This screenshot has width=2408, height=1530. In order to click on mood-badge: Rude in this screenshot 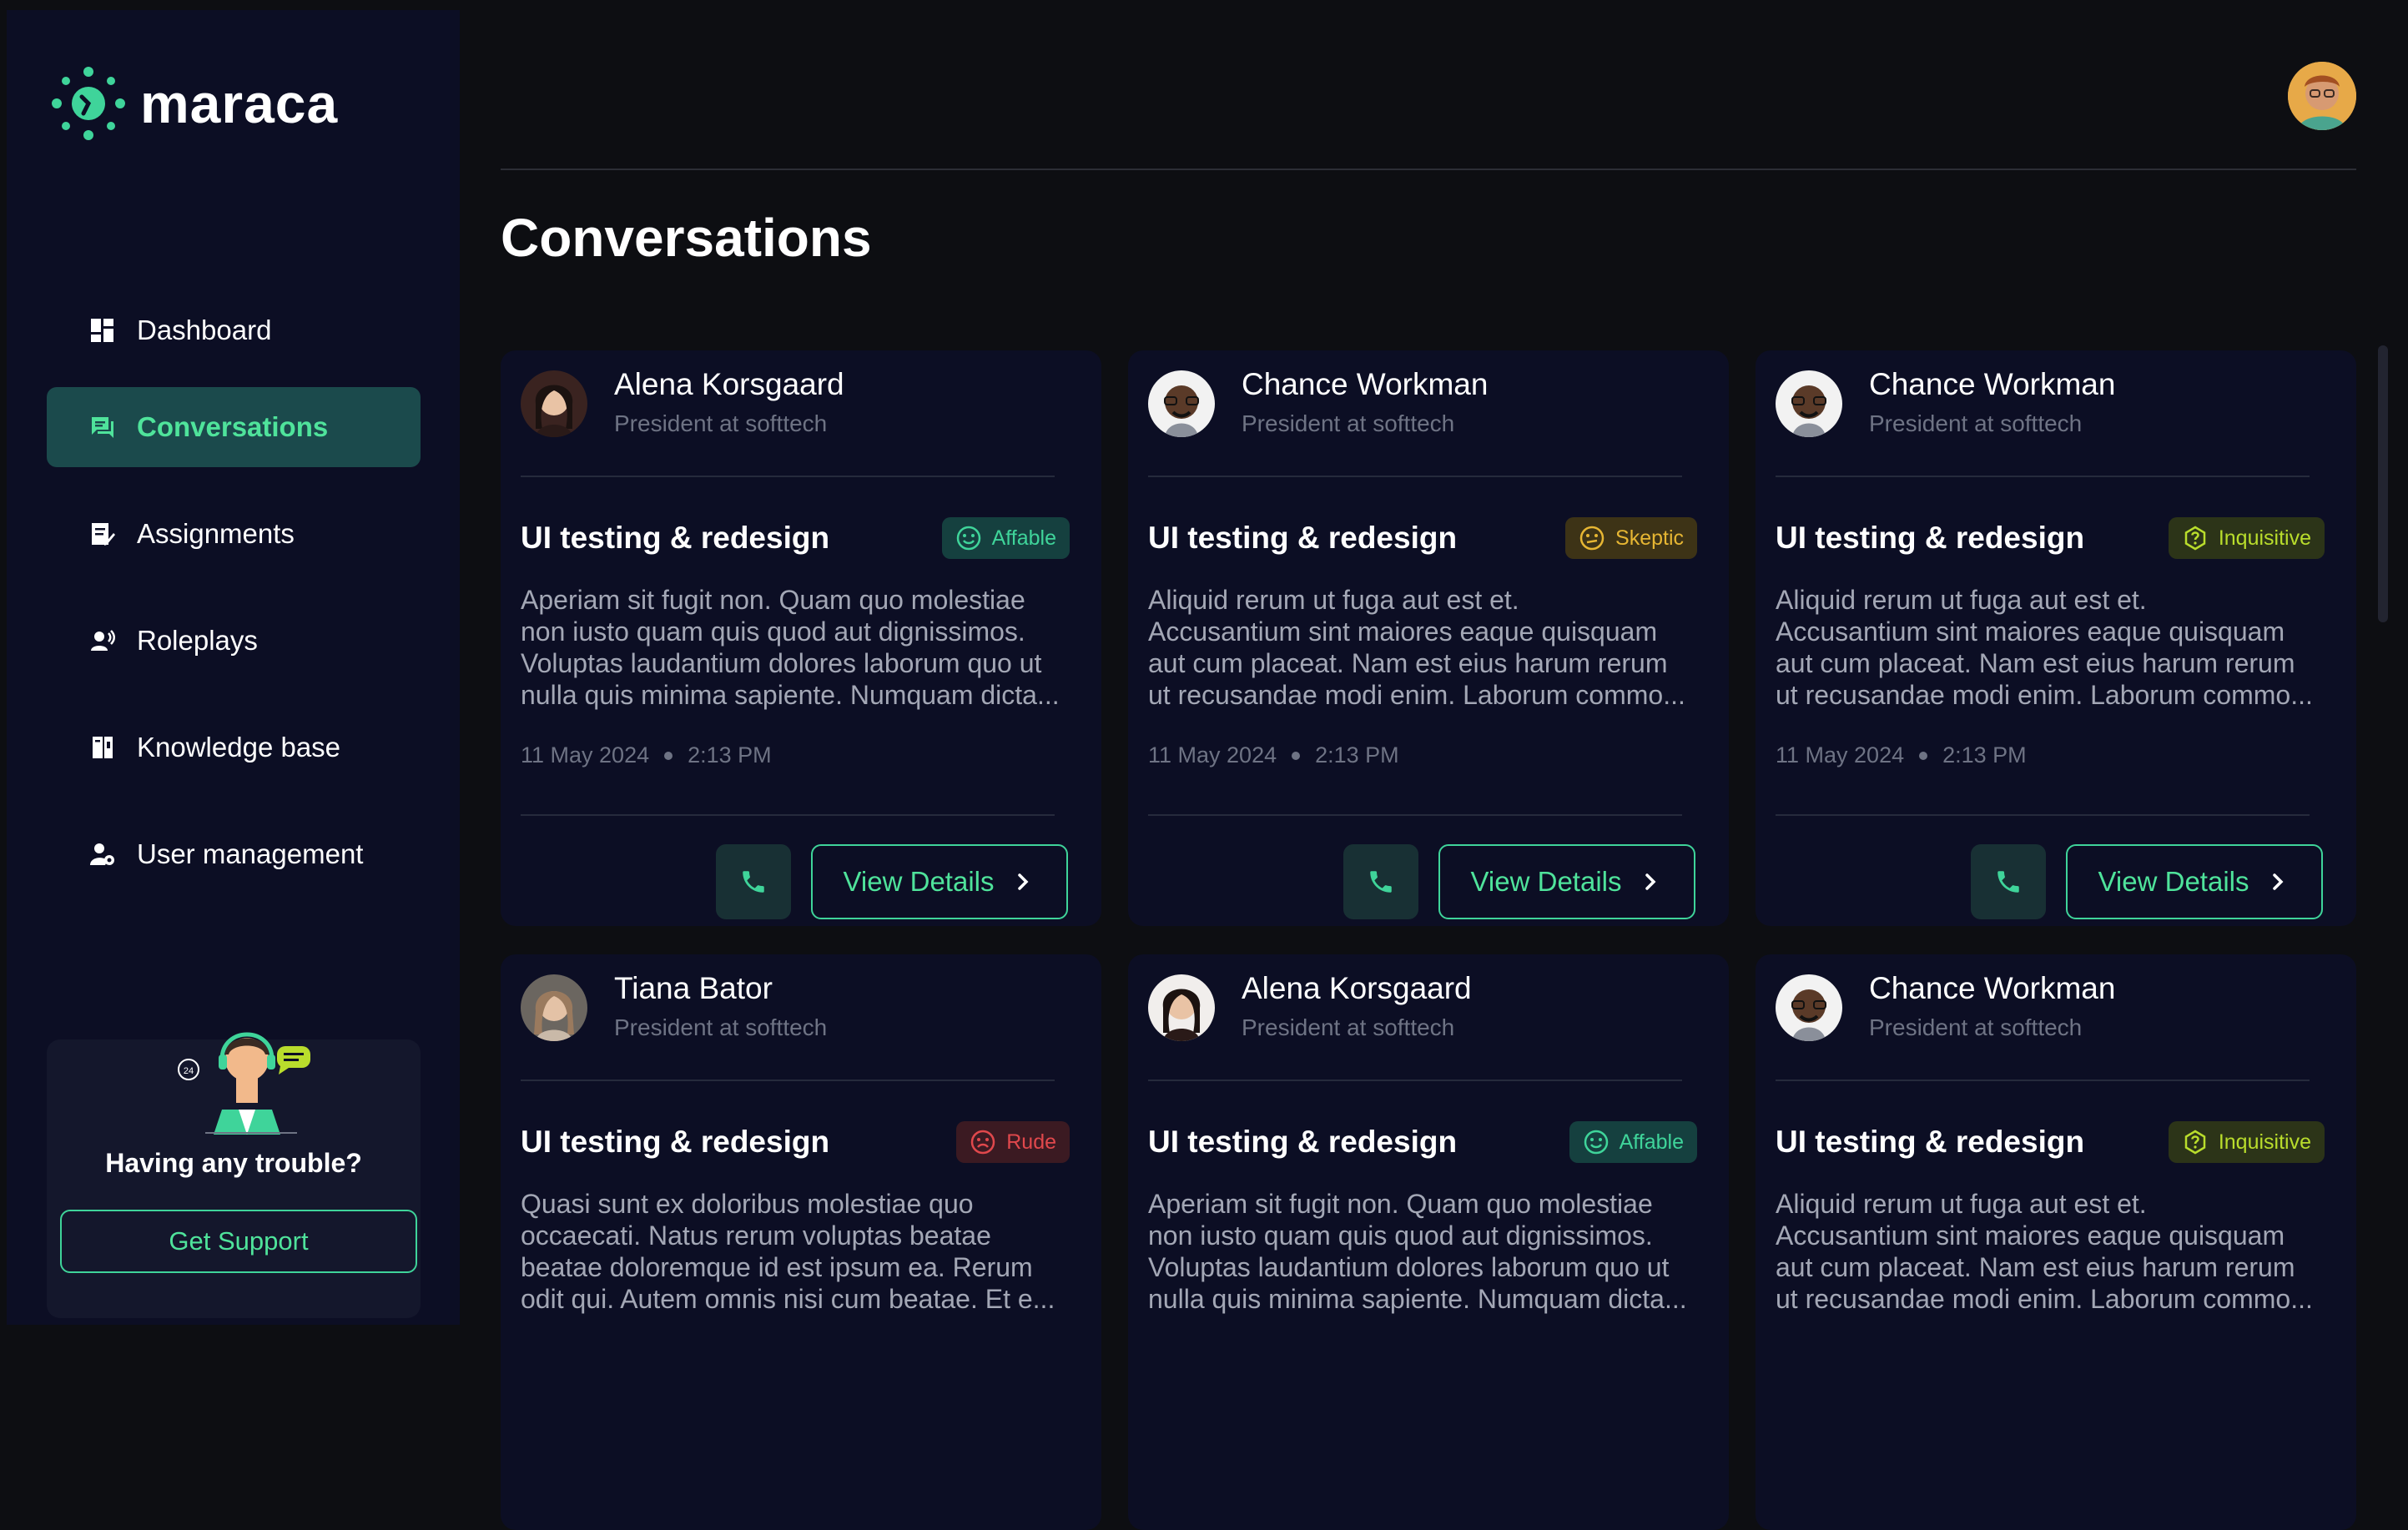, I will do `click(1013, 1142)`.